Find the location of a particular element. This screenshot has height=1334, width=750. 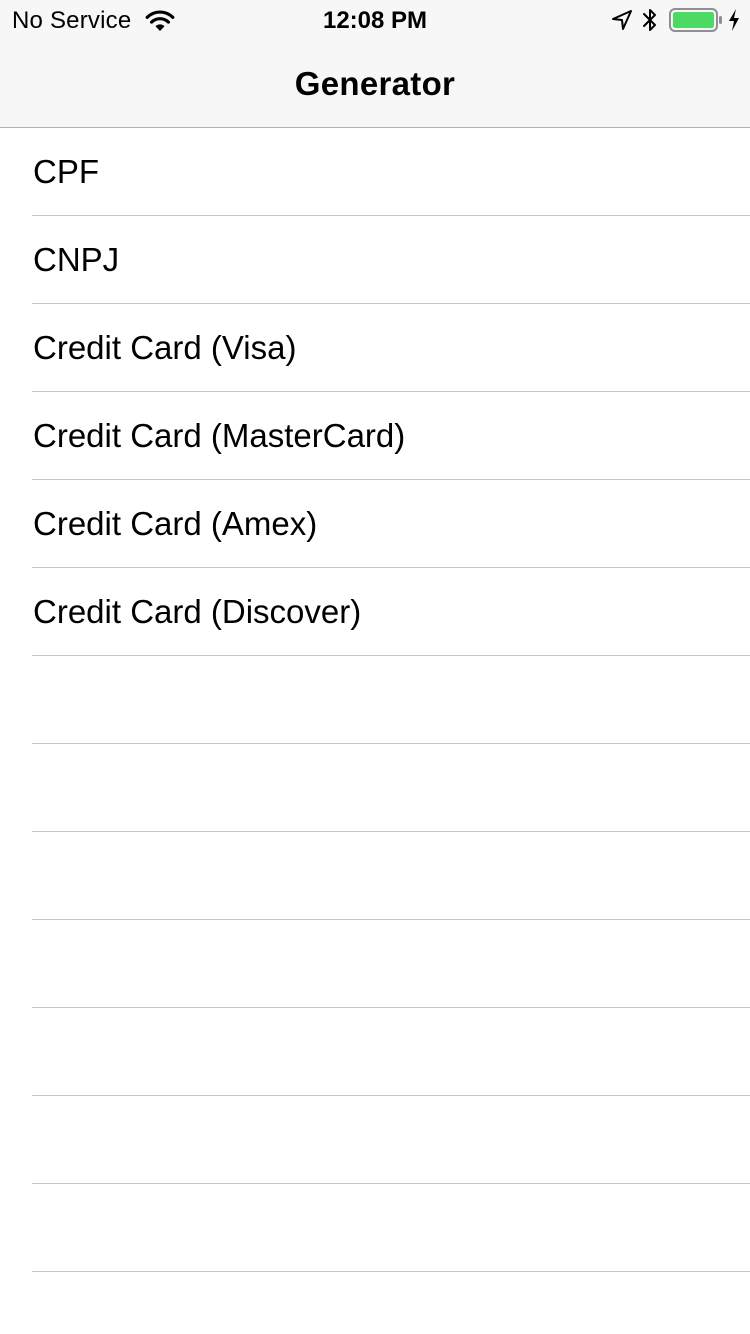

bluetooth-icon is located at coordinates (649, 20).